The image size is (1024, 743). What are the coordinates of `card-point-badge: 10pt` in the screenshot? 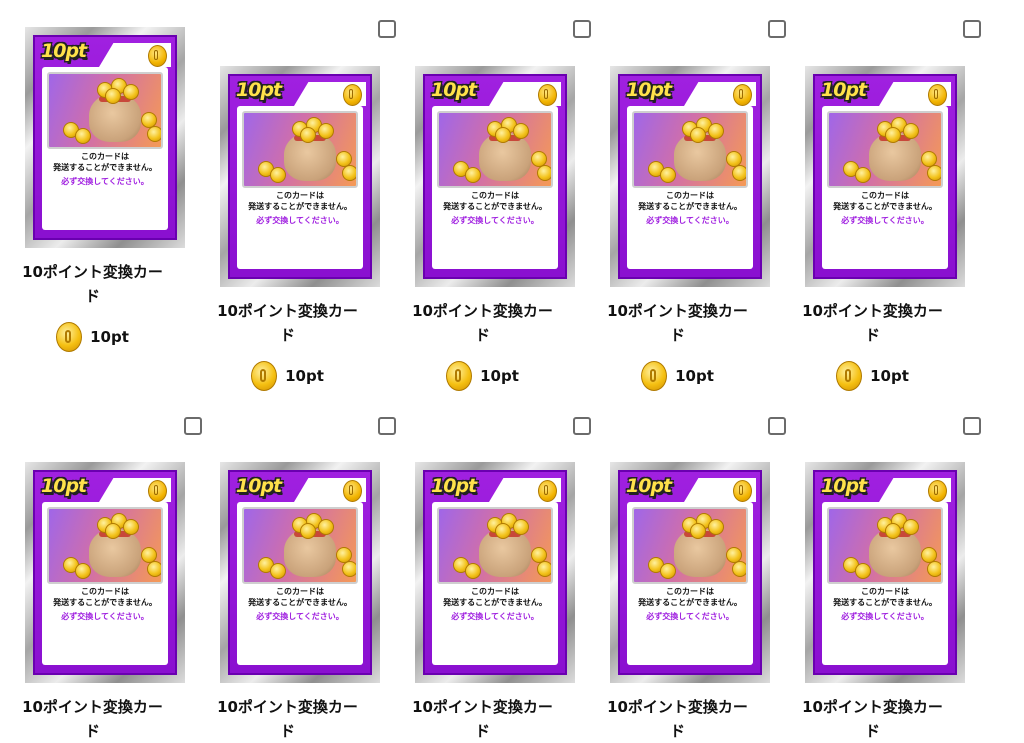 It's located at (259, 90).